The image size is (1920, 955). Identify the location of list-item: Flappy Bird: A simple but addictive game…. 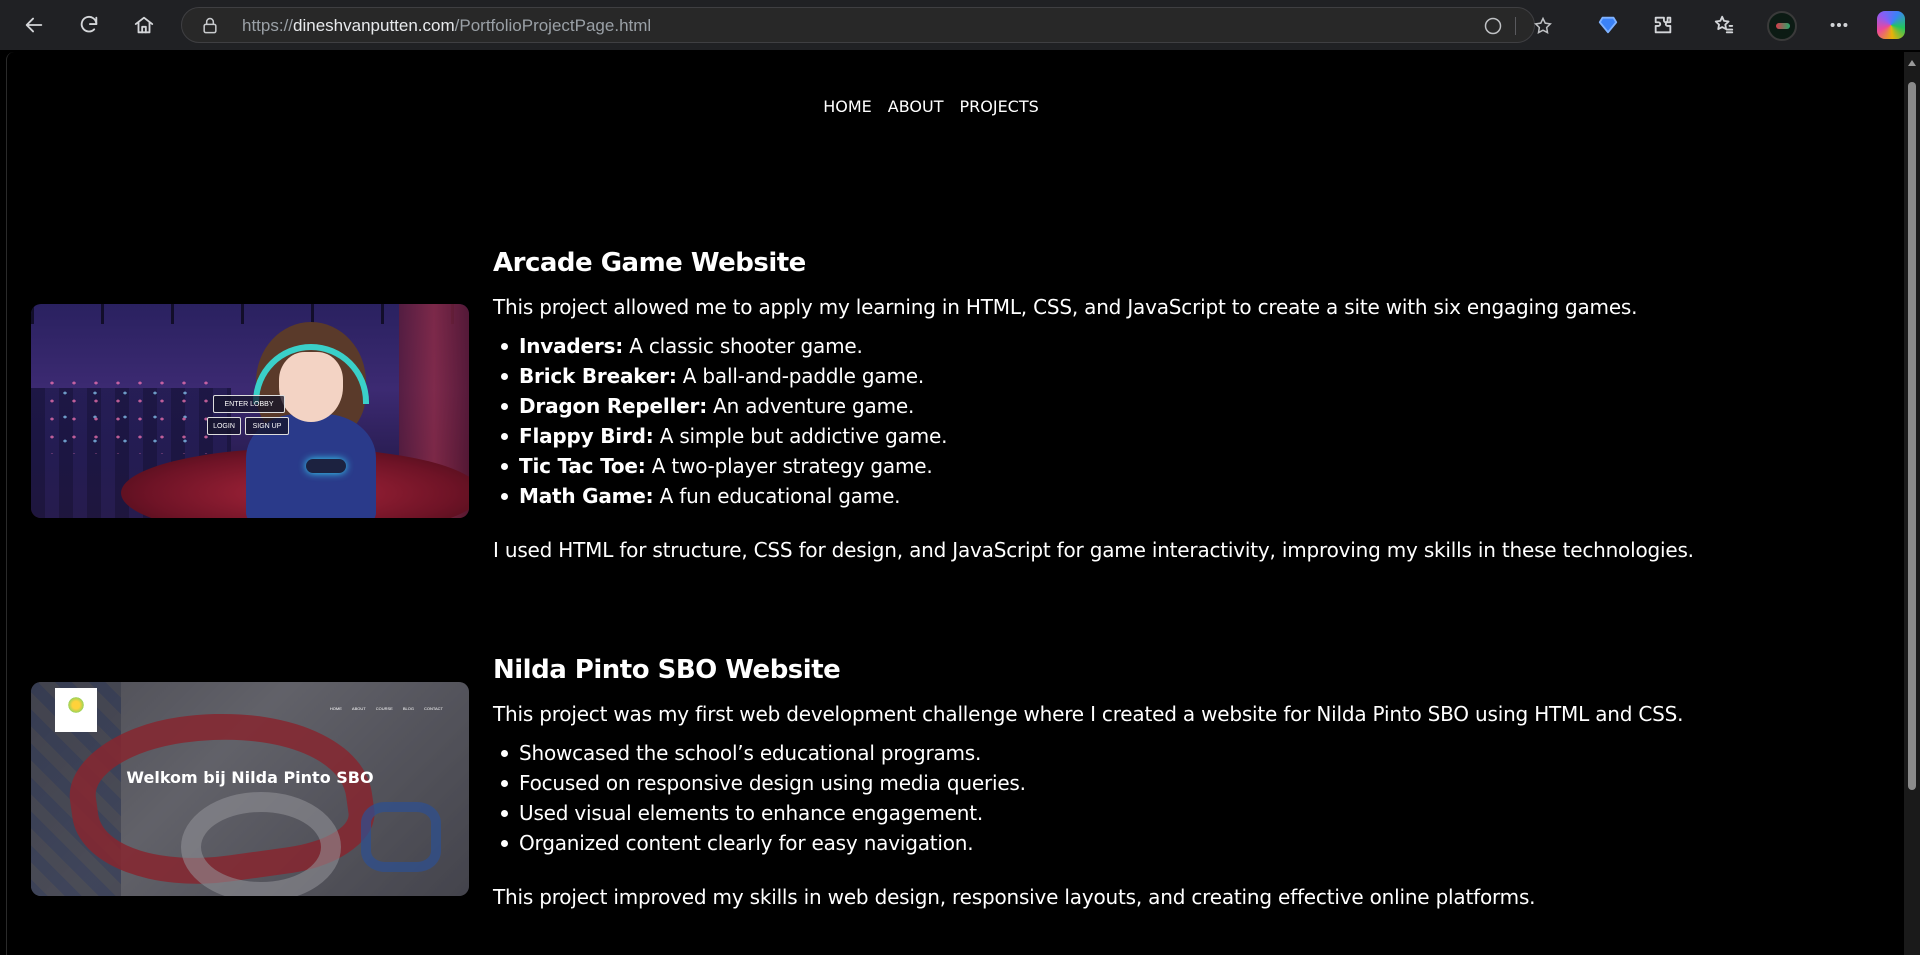
(720, 436).